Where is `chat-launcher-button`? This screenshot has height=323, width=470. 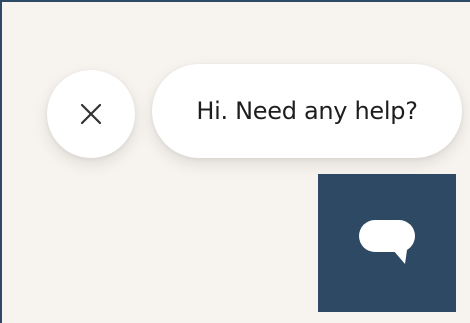 chat-launcher-button is located at coordinates (387, 243).